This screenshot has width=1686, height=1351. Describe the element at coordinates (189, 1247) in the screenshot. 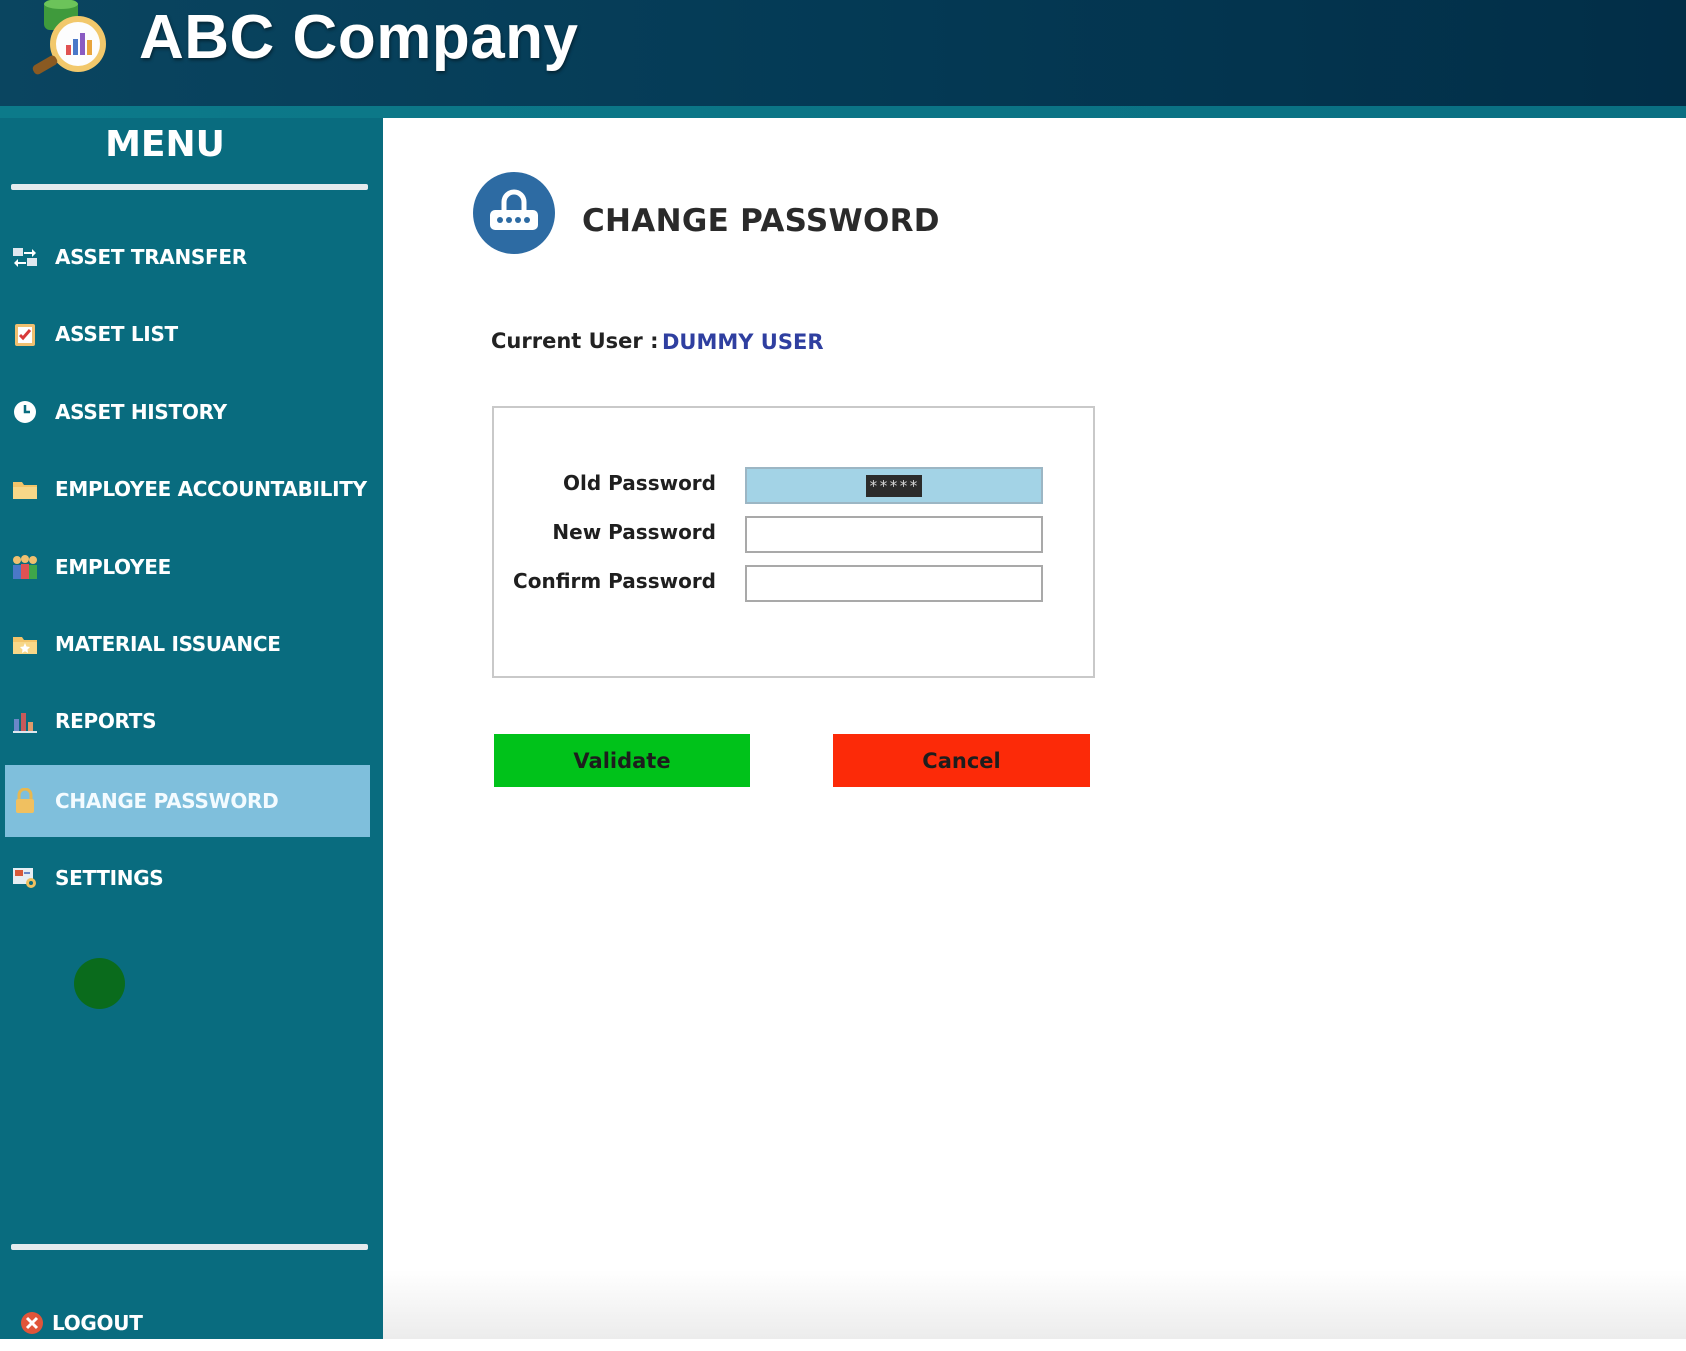

I see `menu-divider-bottom` at that location.